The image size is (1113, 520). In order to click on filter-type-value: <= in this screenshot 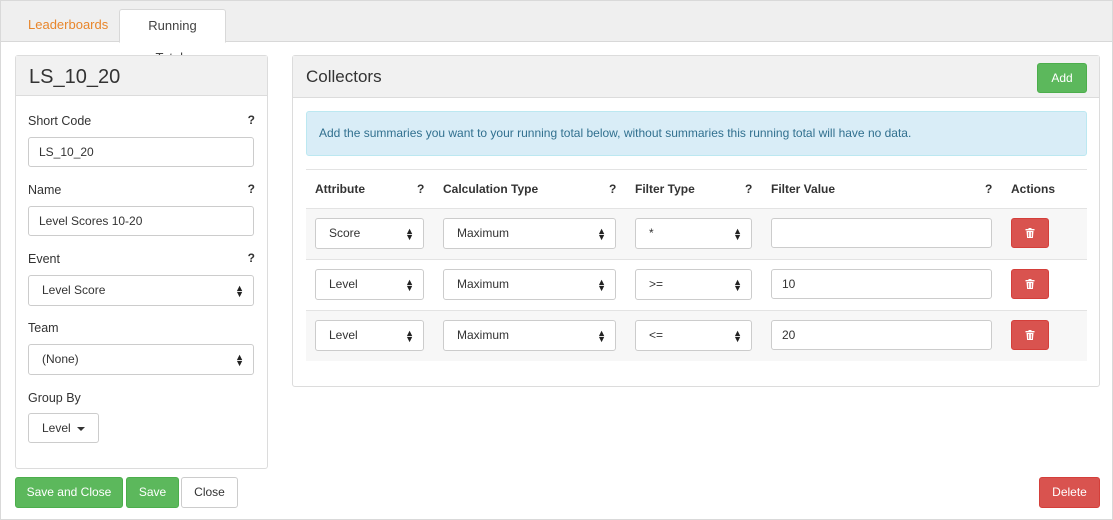, I will do `click(656, 335)`.